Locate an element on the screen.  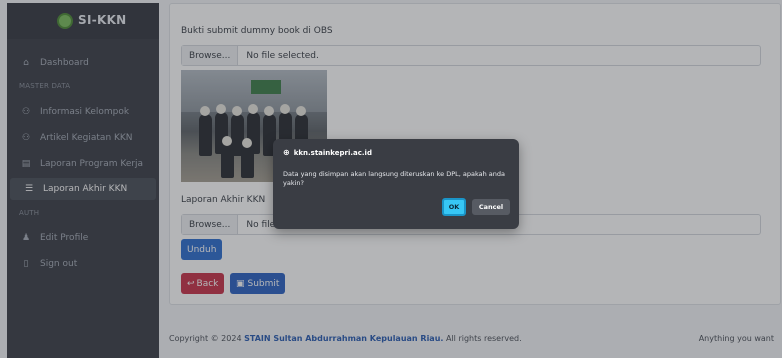
dialog-origin: ⊕ kkn.stainkepri.ac.id is located at coordinates (327, 152).